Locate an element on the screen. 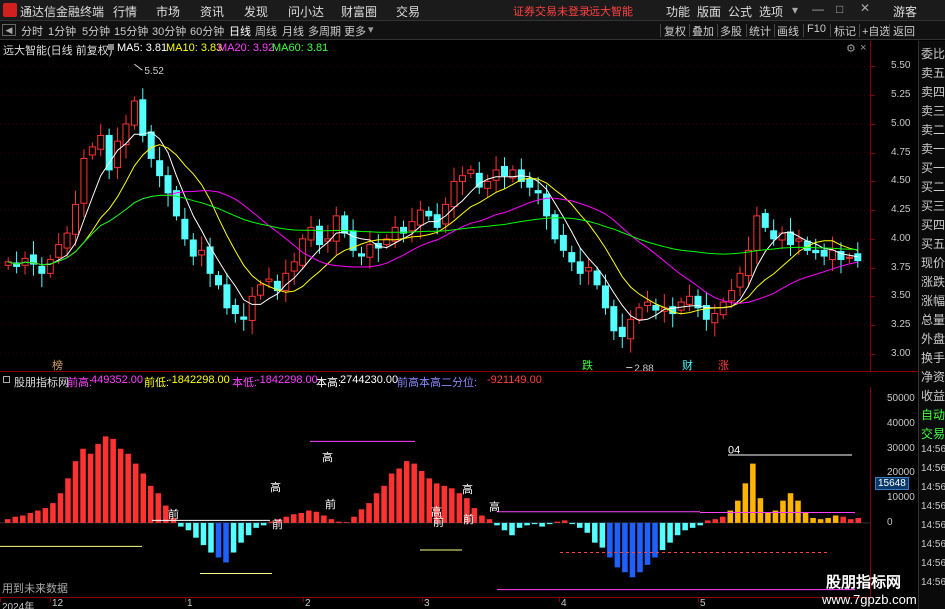 Image resolution: width=945 pixels, height=609 pixels. tab-15min: 15分钟 is located at coordinates (131, 31).